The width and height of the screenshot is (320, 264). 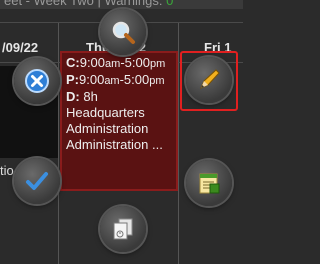 What do you see at coordinates (115, 79) in the screenshot?
I see `shift-line-p: P:9:00am-5:00pm` at bounding box center [115, 79].